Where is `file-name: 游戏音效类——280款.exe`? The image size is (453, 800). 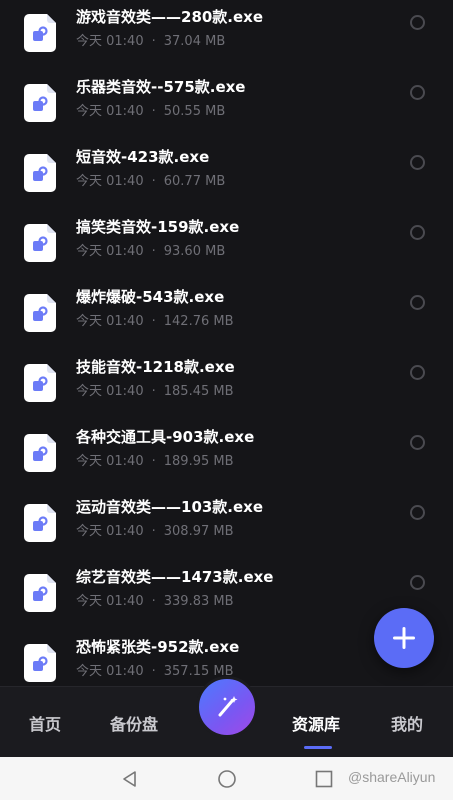
file-name: 游戏音效类——280款.exe is located at coordinates (170, 17).